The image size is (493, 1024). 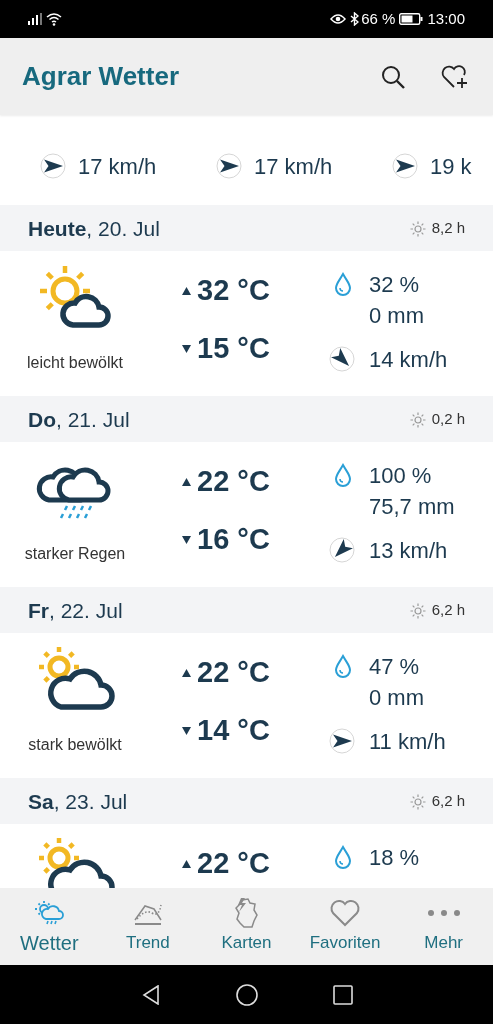 I want to click on rain-probability: 18 %, so click(x=394, y=857).